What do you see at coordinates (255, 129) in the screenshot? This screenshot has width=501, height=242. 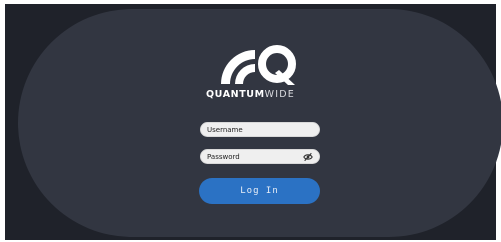 I see `username-input` at bounding box center [255, 129].